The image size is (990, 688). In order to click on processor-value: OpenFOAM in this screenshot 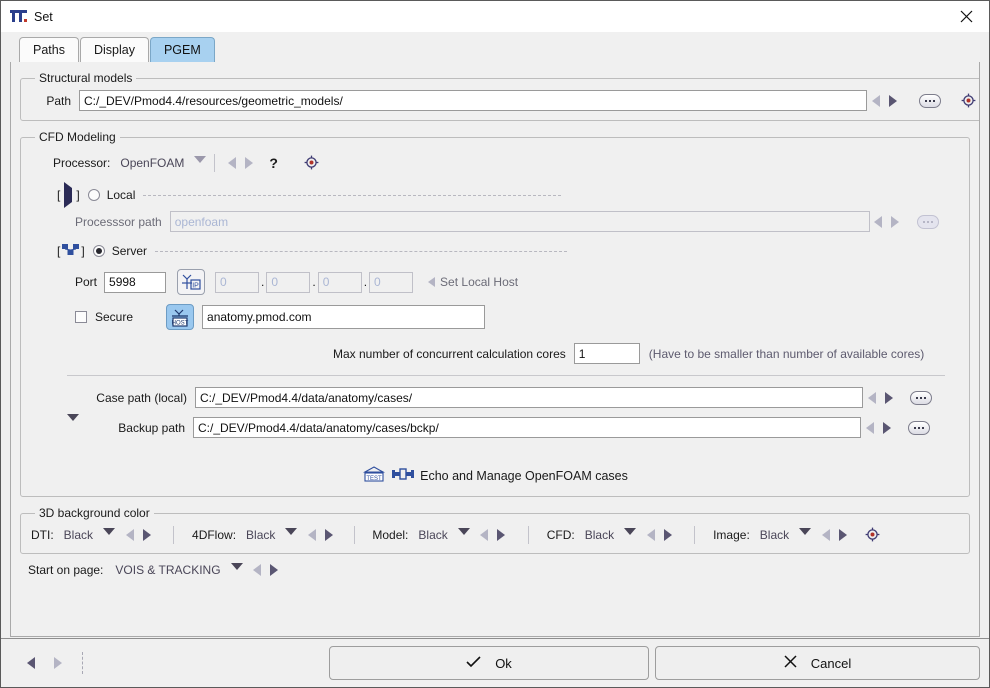, I will do `click(152, 162)`.